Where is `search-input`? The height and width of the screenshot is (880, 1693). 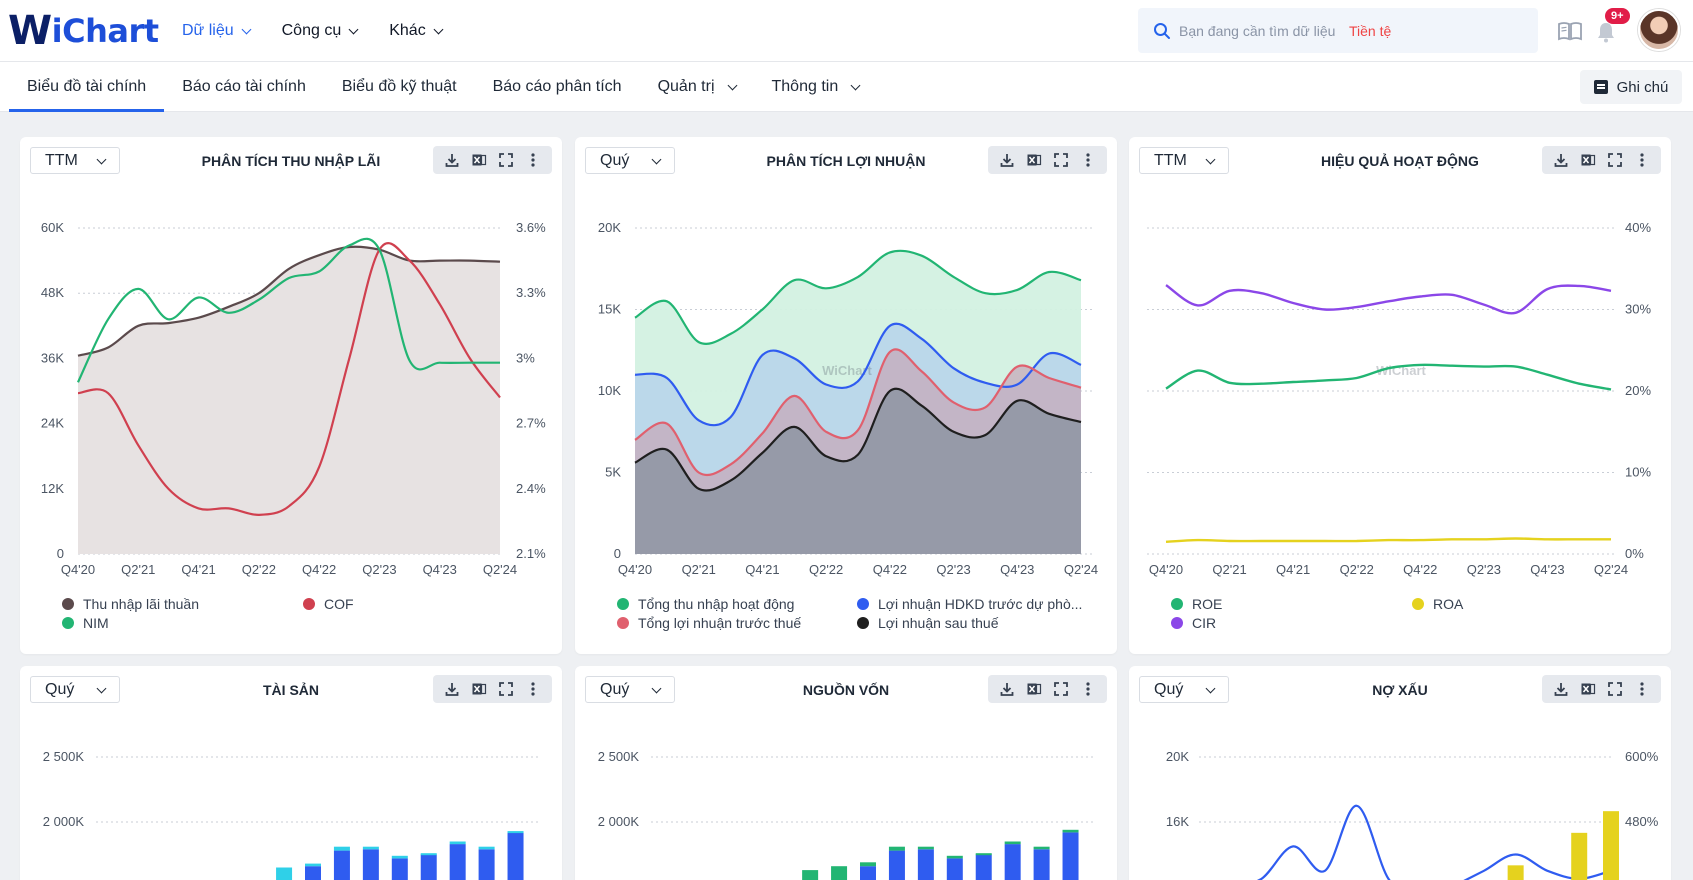
search-input is located at coordinates (1264, 30).